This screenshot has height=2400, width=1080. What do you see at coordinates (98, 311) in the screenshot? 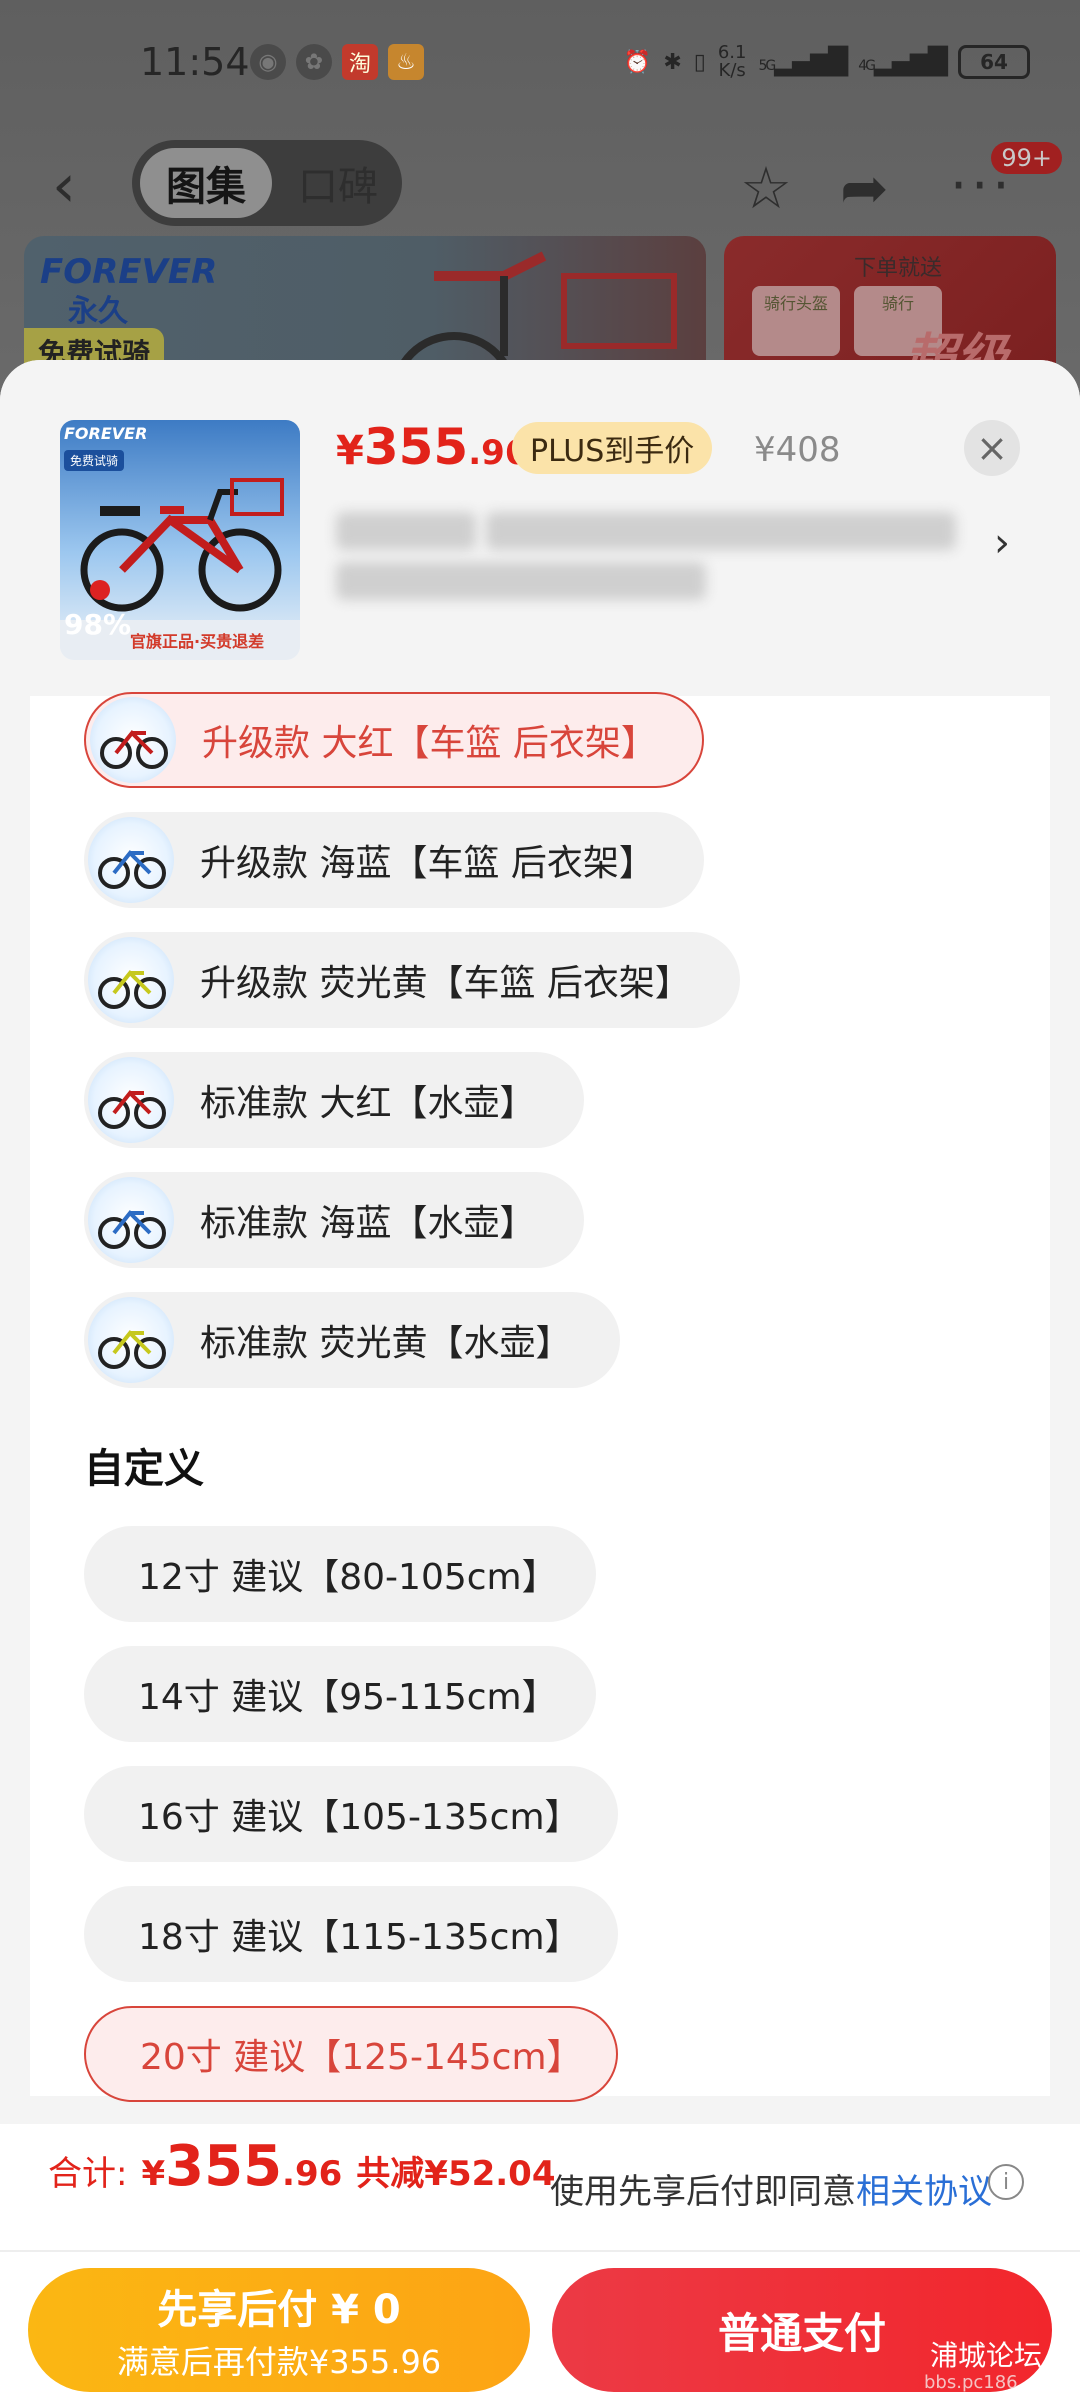
I see `brand-sub: 永久` at bounding box center [98, 311].